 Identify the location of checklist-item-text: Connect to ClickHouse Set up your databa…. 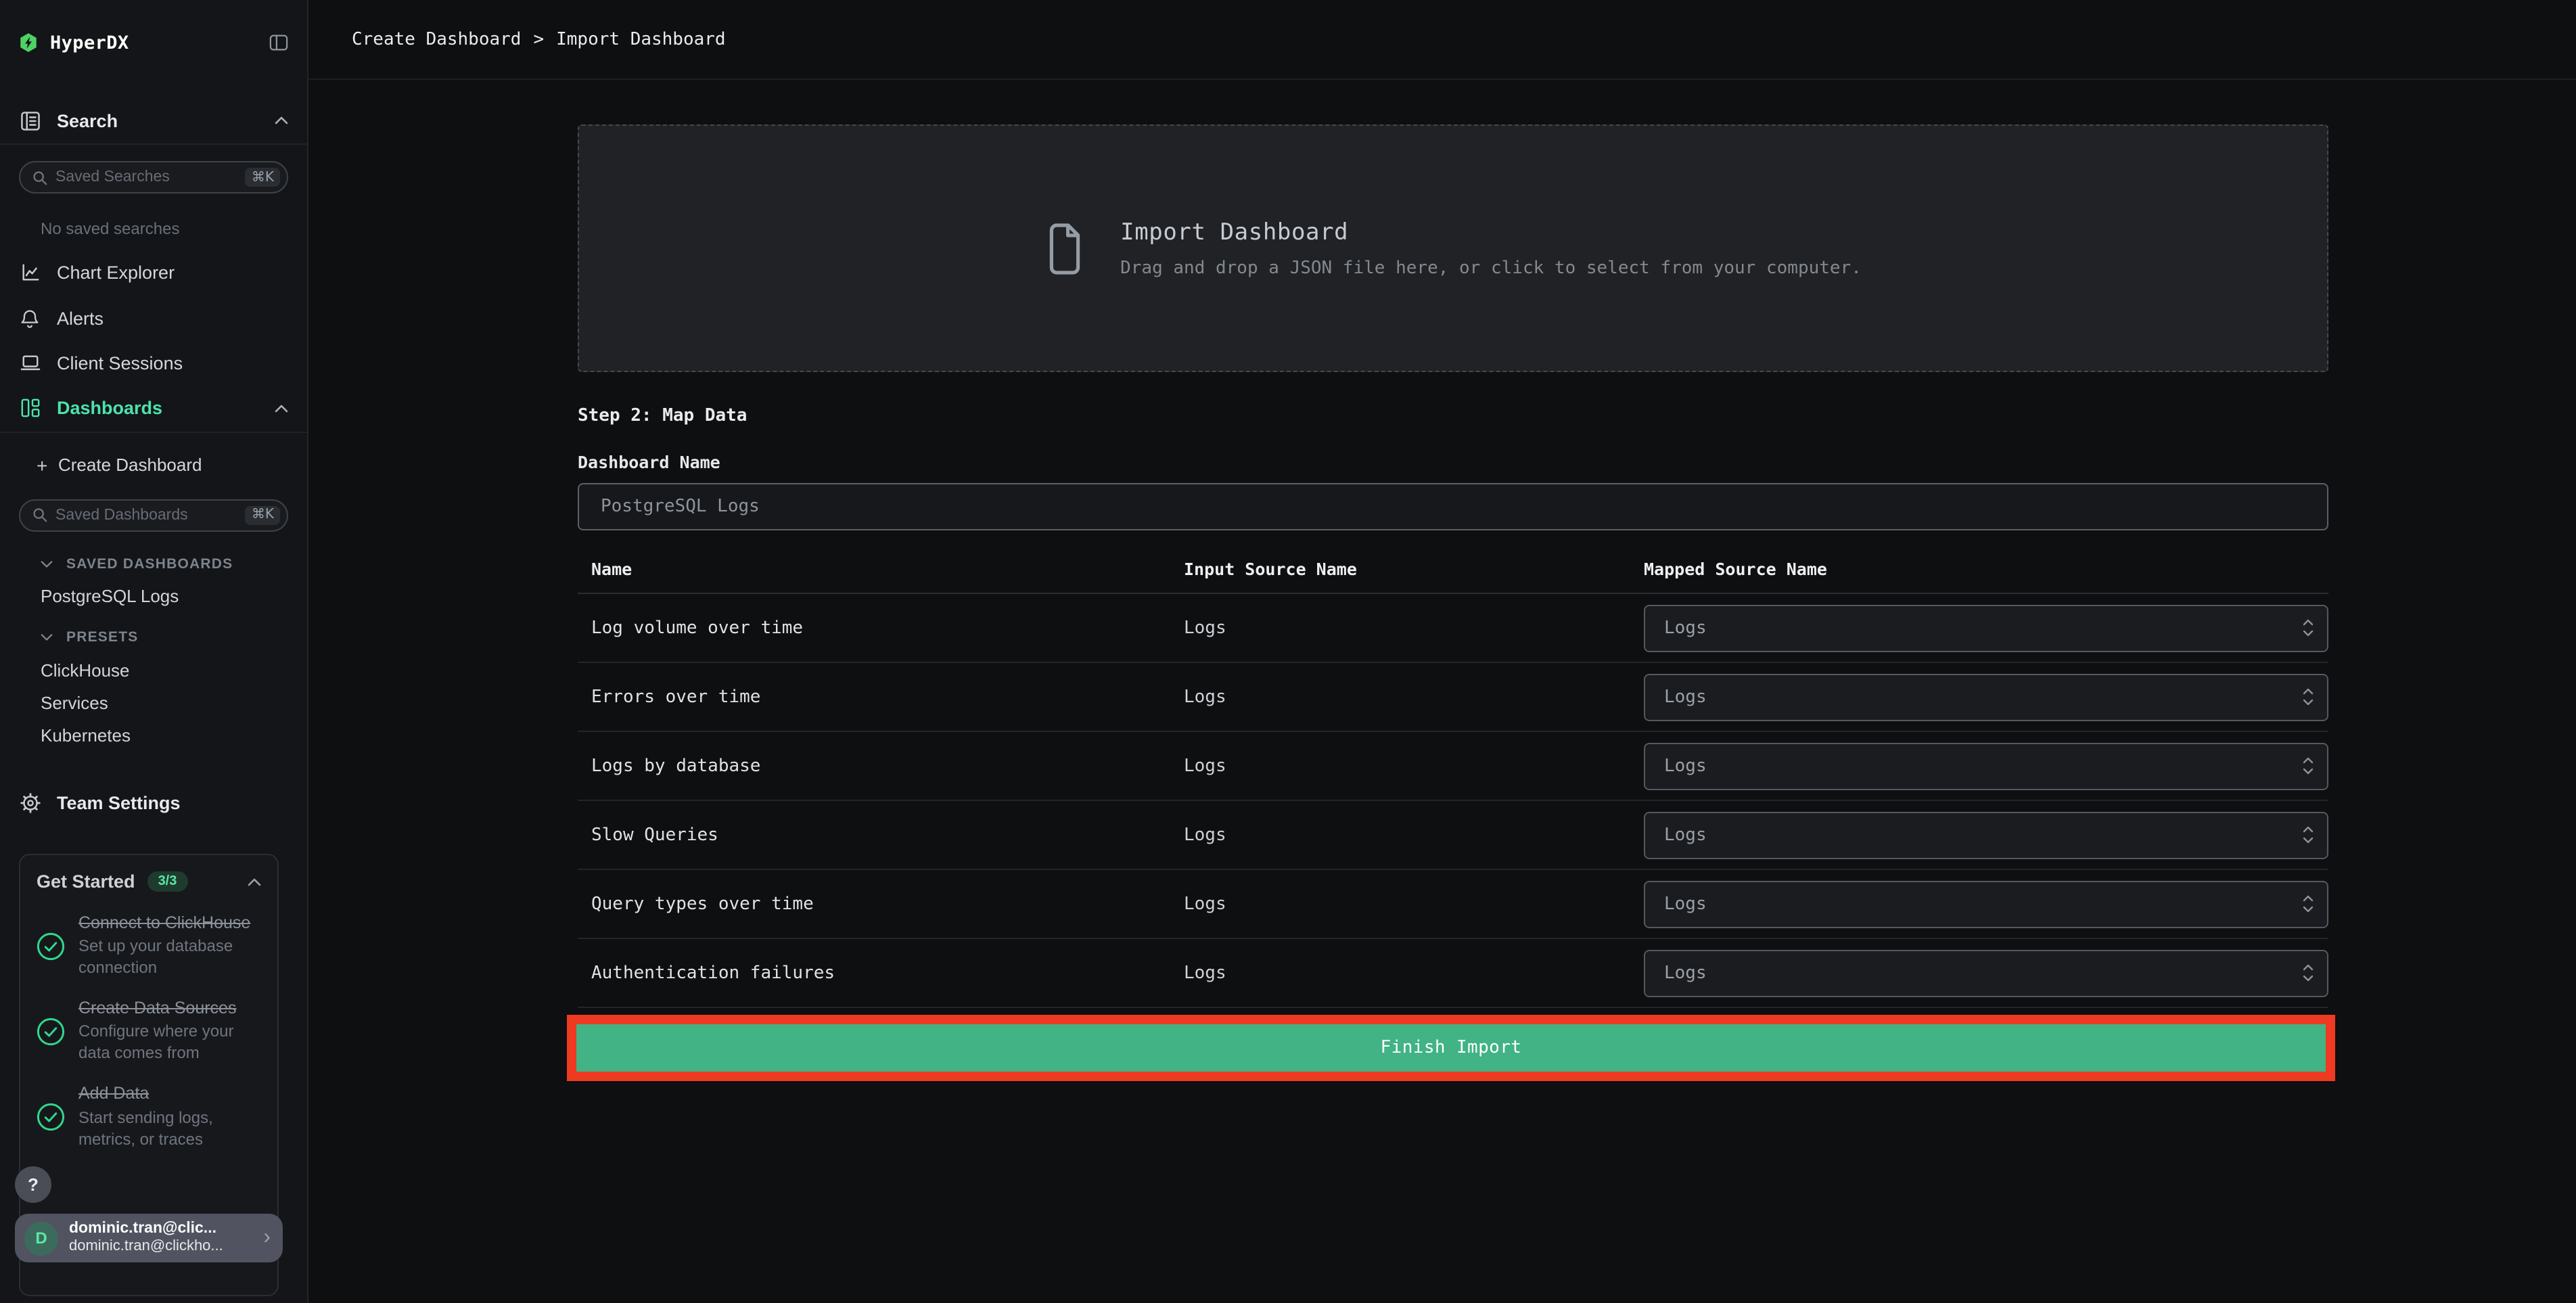
(166, 946).